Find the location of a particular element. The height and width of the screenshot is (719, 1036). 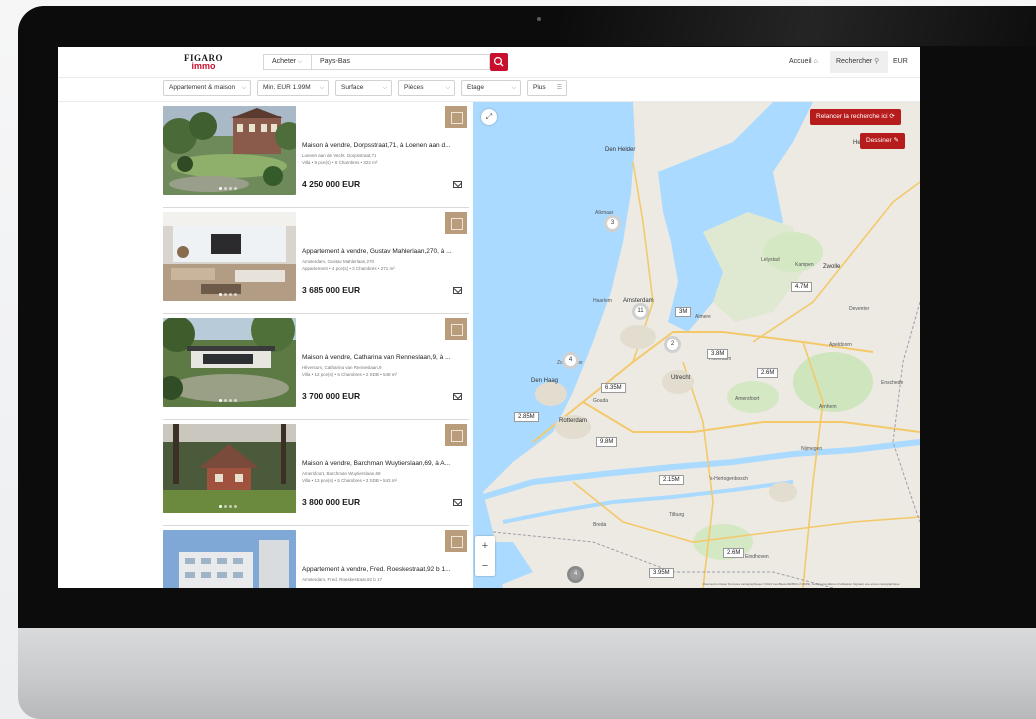

map-price-marker: 9.8M is located at coordinates (607, 442).